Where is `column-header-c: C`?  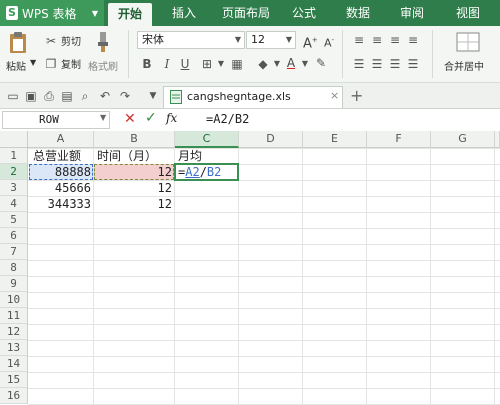
column-header-c: C is located at coordinates (207, 139).